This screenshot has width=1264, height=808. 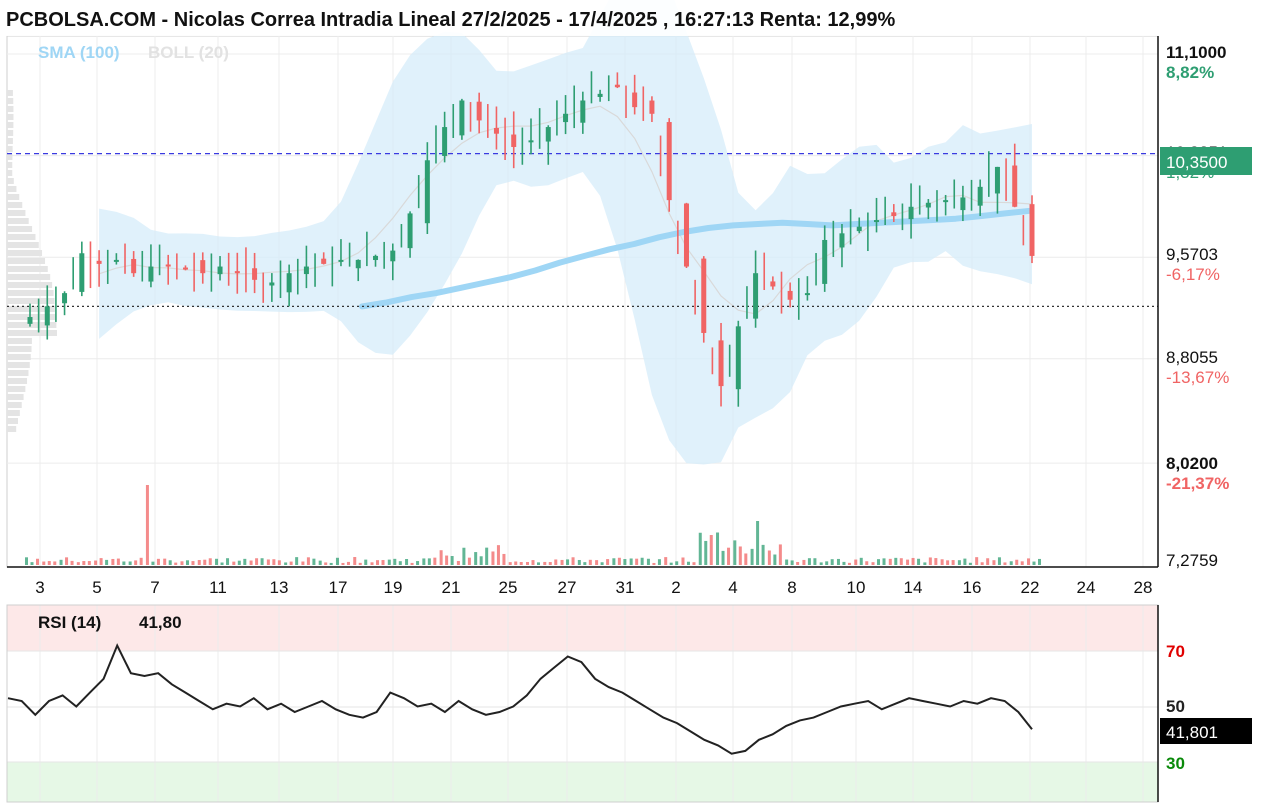 What do you see at coordinates (732, 587) in the screenshot?
I see `x-tick-label: 4` at bounding box center [732, 587].